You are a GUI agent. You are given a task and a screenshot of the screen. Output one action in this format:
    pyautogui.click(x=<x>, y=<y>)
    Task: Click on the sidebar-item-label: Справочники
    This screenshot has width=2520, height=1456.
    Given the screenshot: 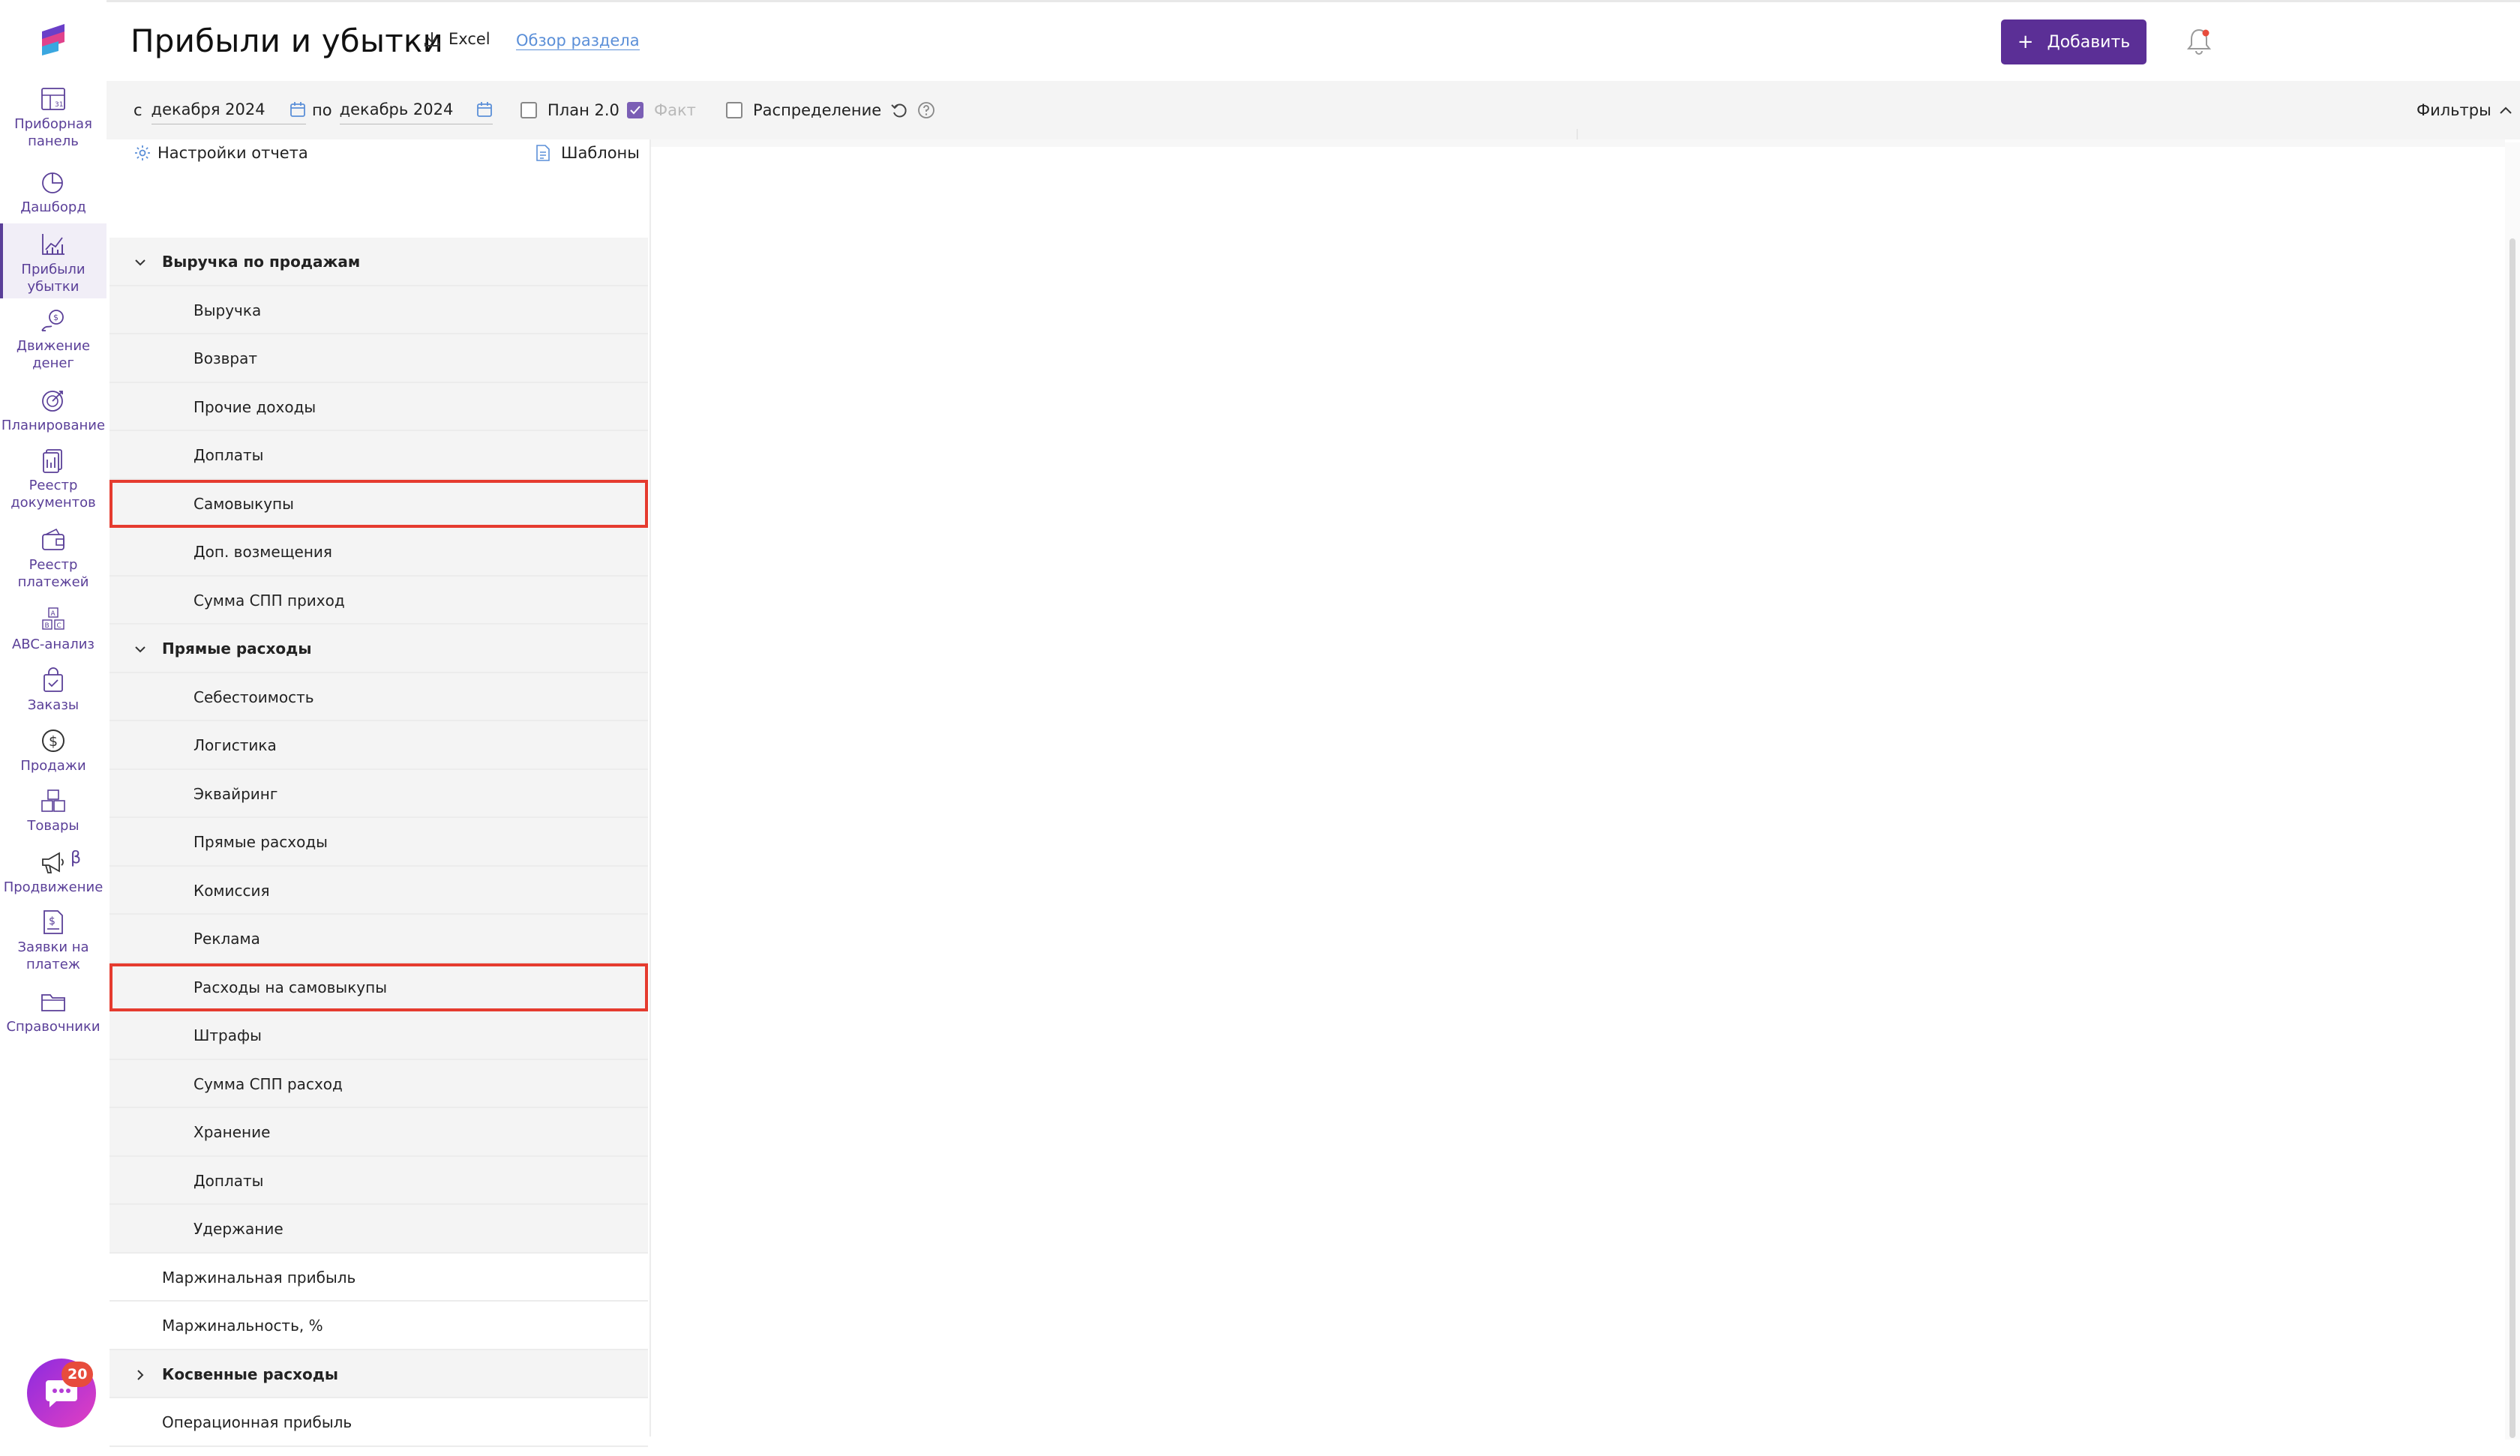 What is the action you would take?
    pyautogui.click(x=53, y=1027)
    